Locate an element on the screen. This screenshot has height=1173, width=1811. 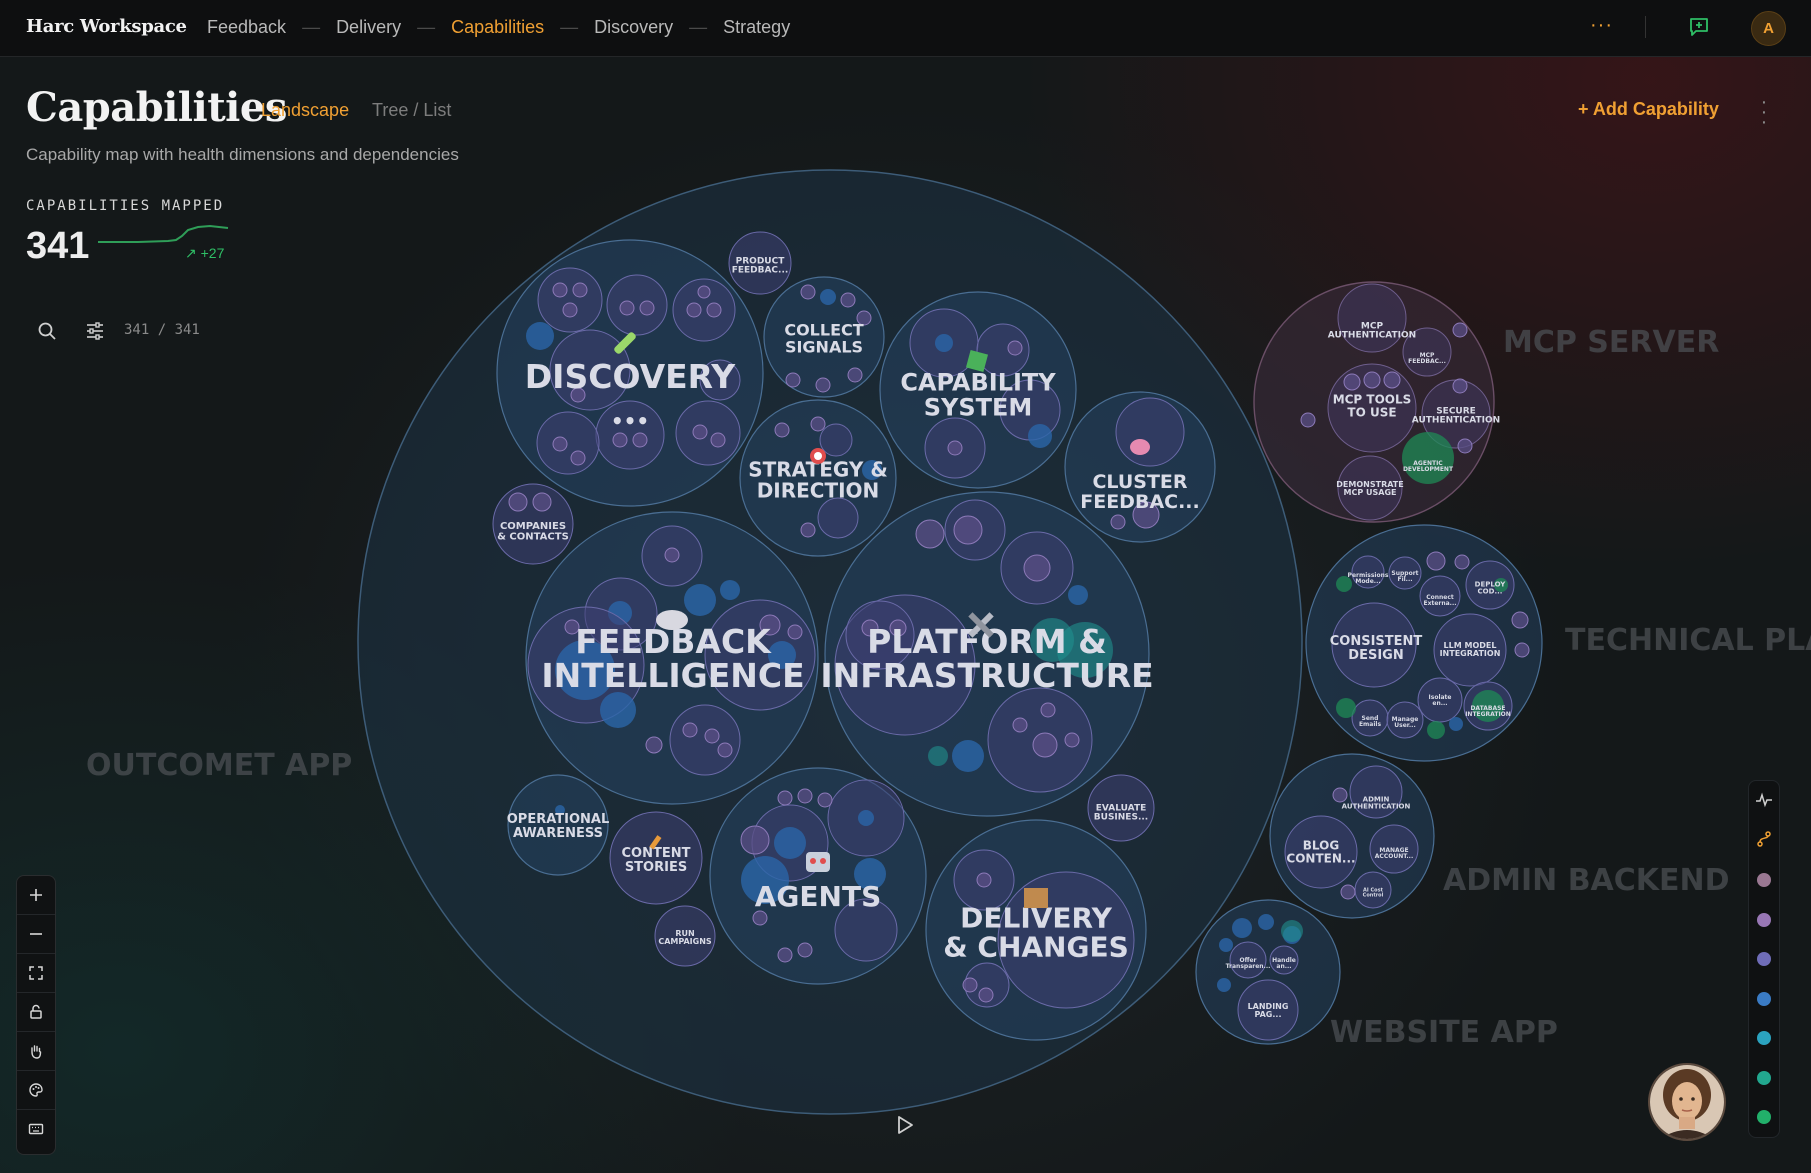
zoom-in-button is located at coordinates (36, 895).